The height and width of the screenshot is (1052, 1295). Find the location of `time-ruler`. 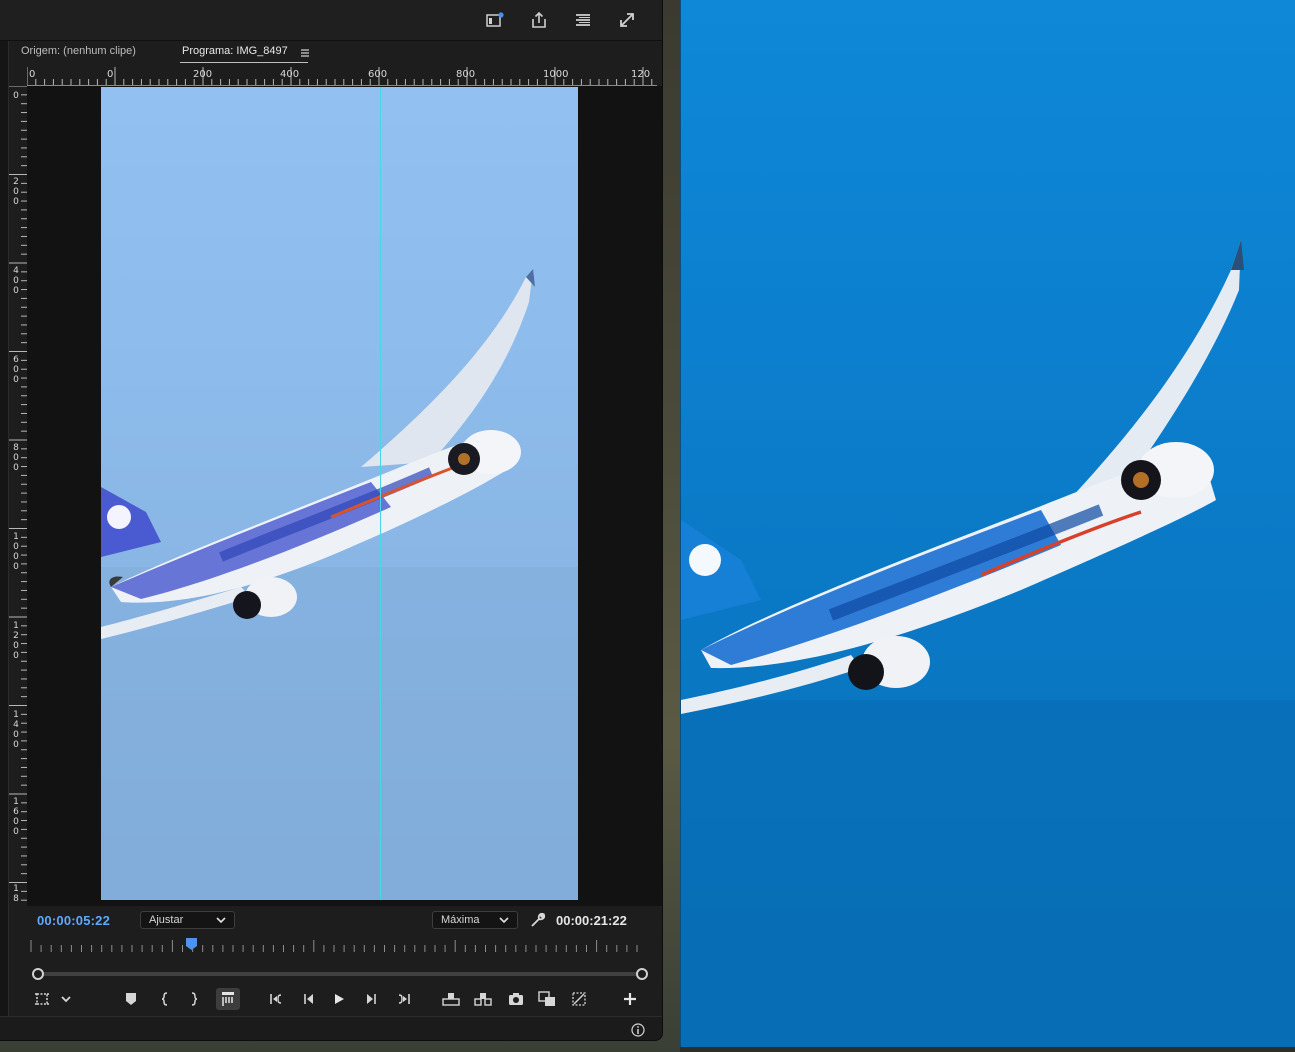

time-ruler is located at coordinates (336, 947).